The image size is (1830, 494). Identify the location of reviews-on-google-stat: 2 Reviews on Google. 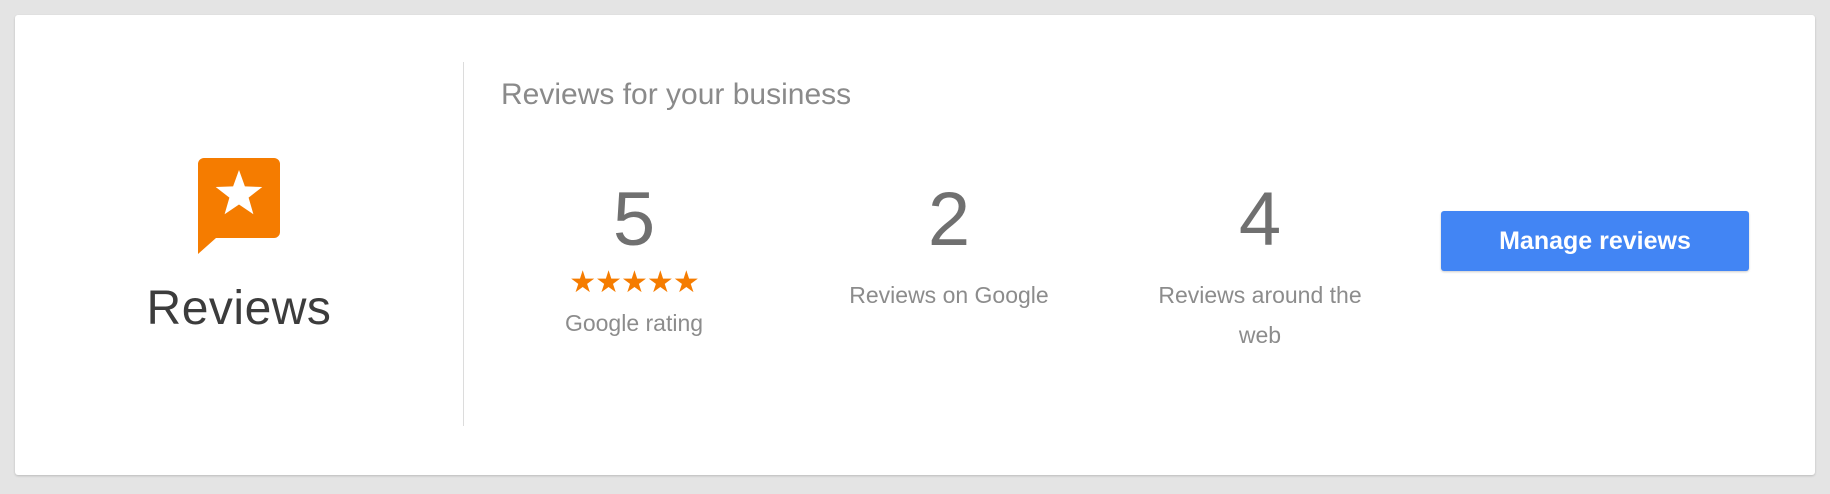
(949, 245).